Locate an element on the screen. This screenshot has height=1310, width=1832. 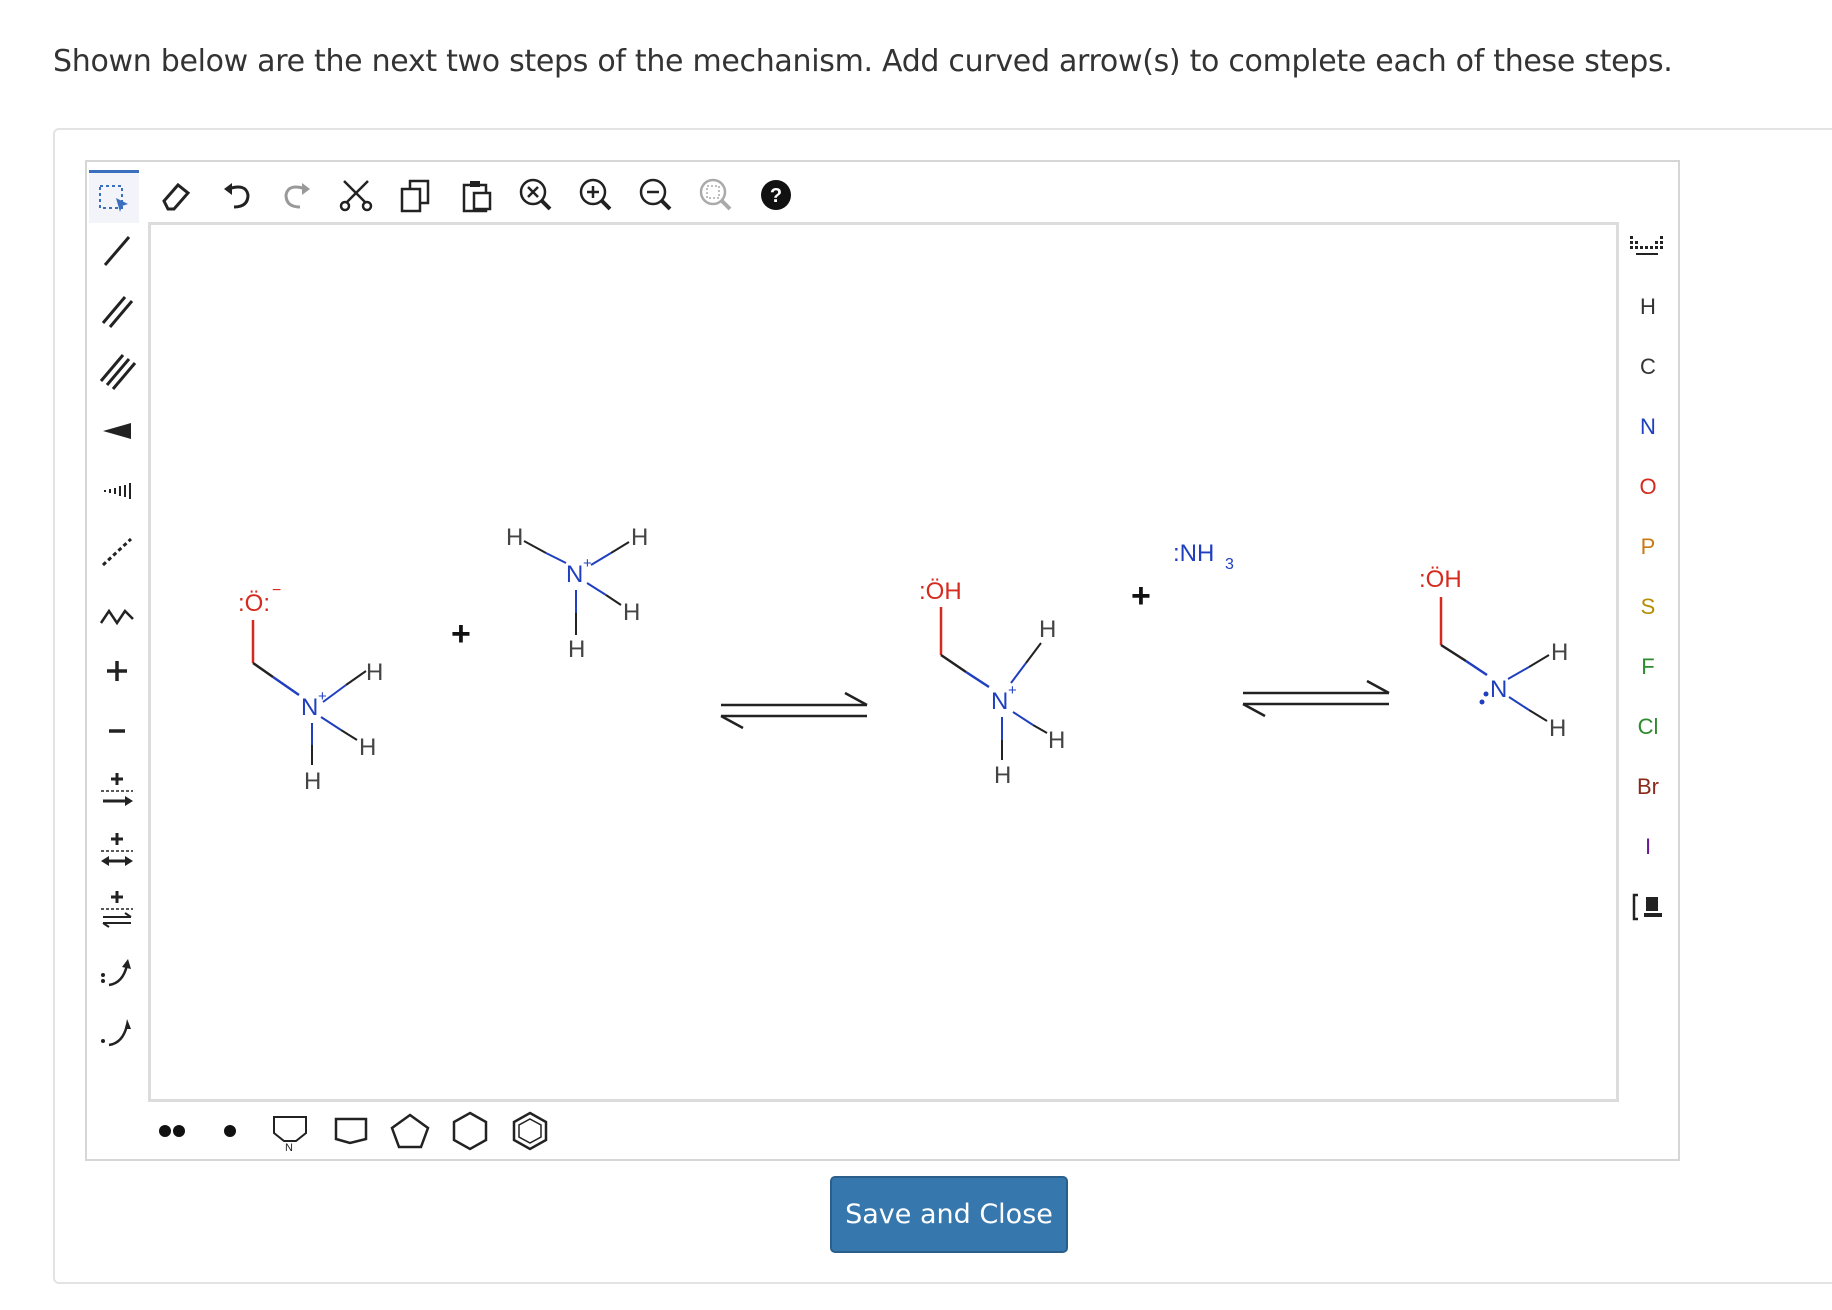
copy-icon is located at coordinates (416, 195).